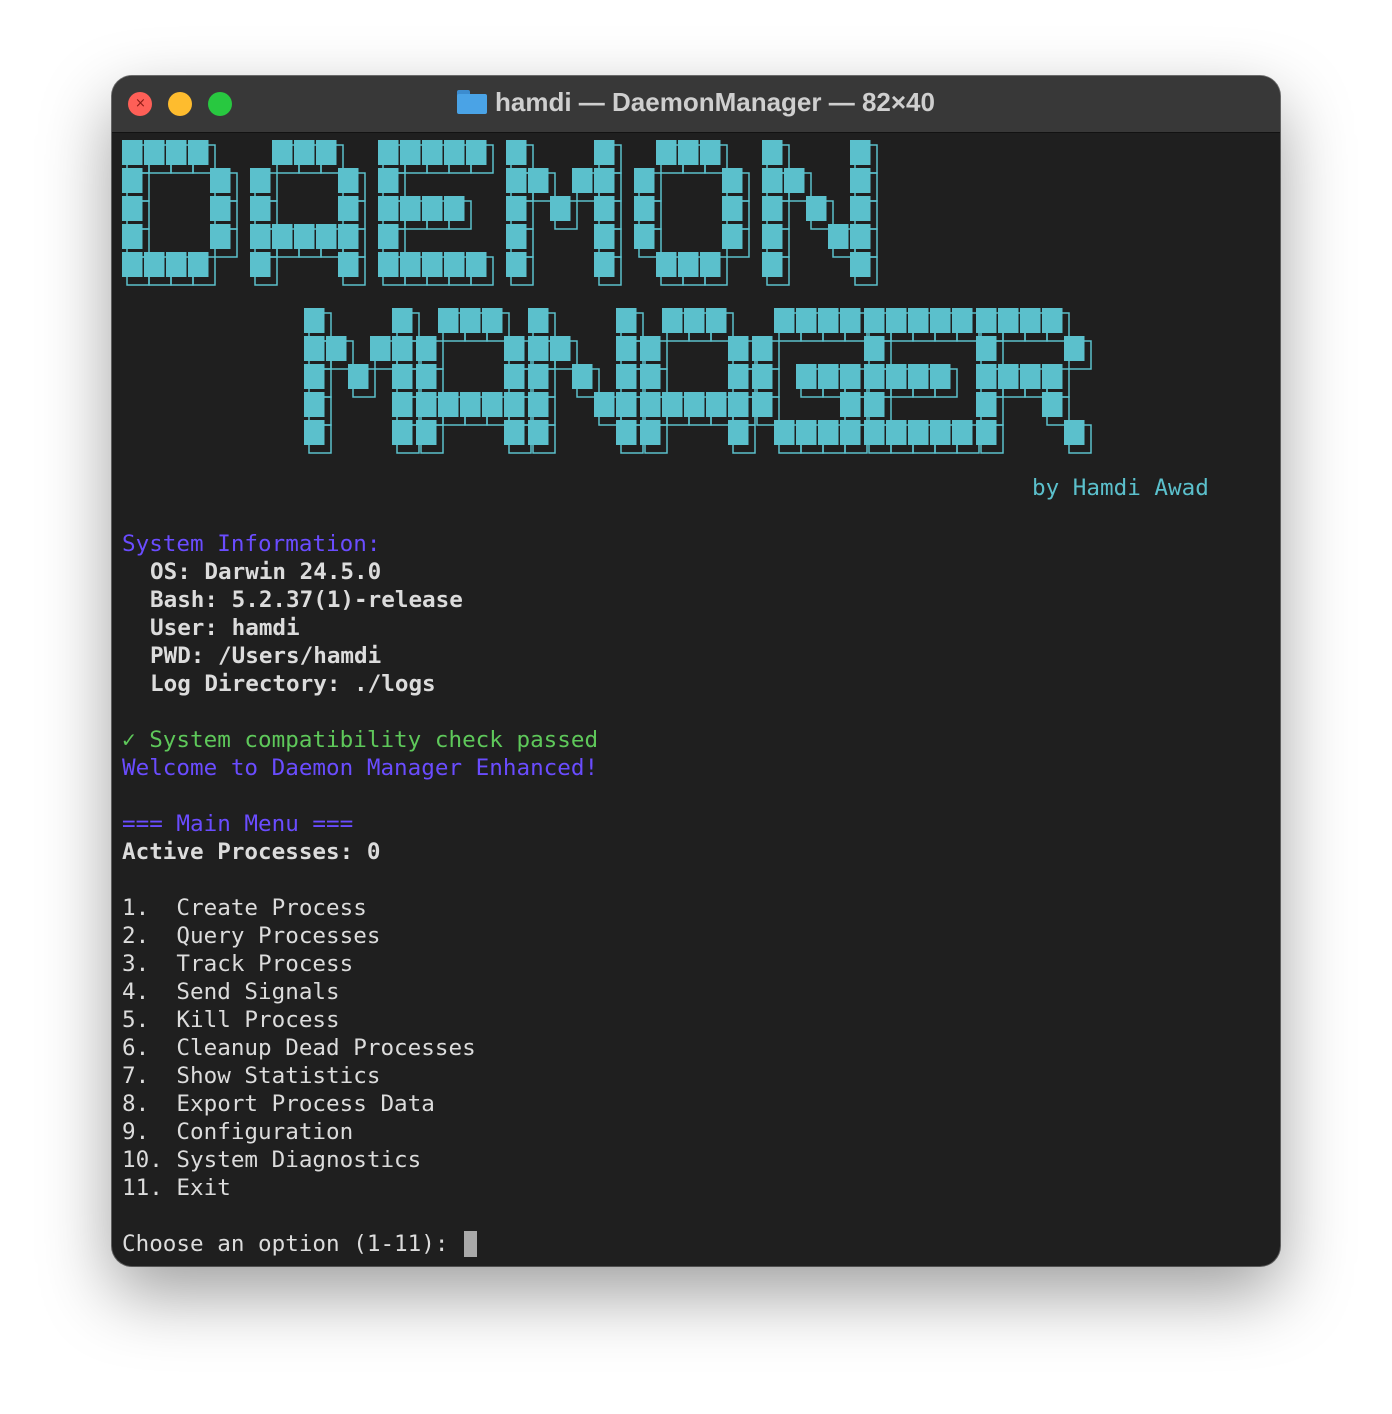 The image size is (1392, 1414). What do you see at coordinates (472, 102) in the screenshot?
I see `folder-icon` at bounding box center [472, 102].